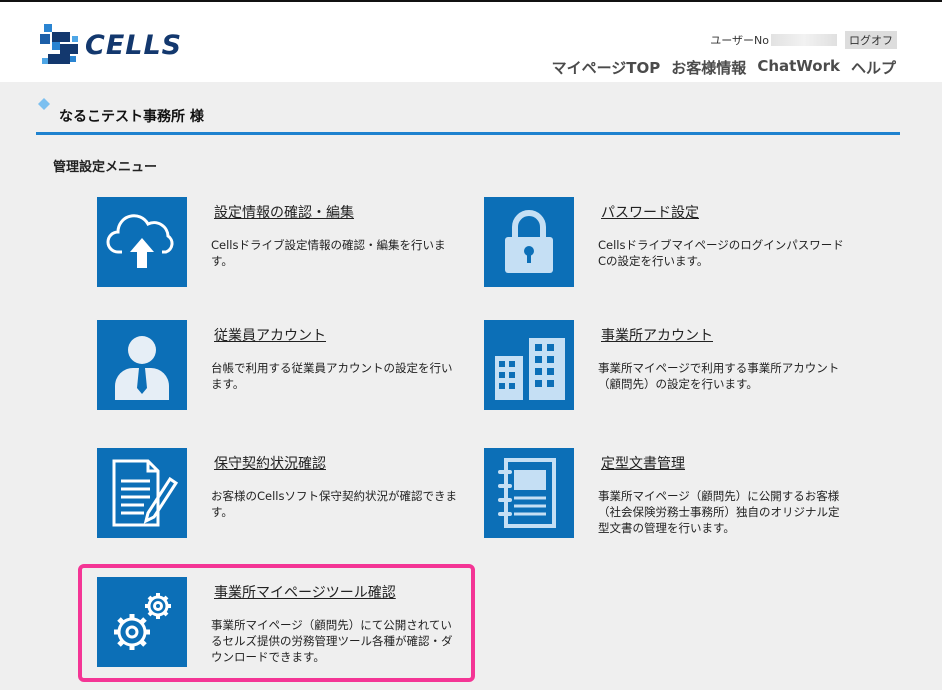  Describe the element at coordinates (739, 40) in the screenshot. I see `user-no-label: ユーザーNo` at that location.